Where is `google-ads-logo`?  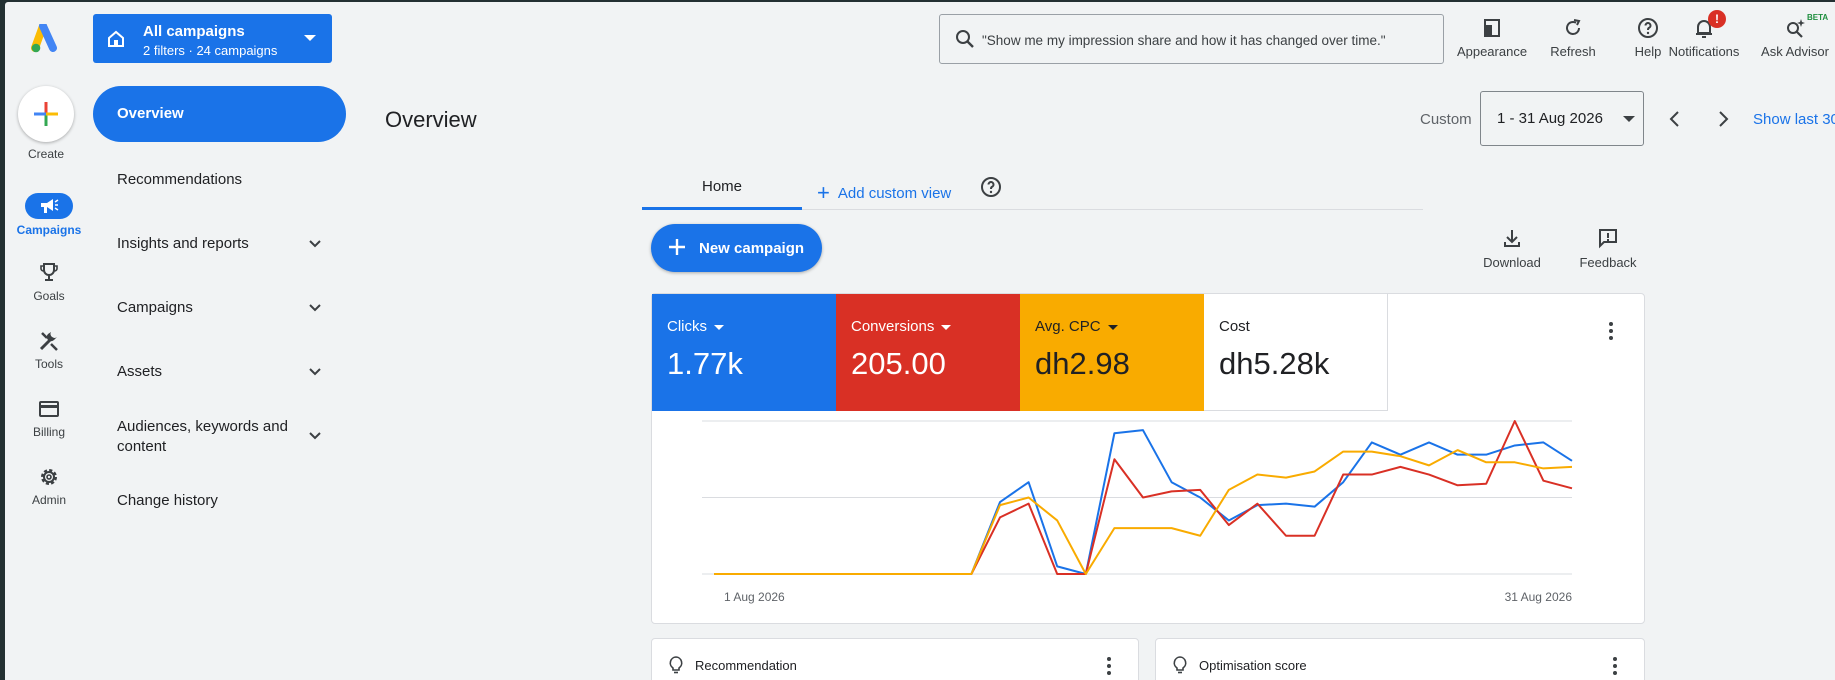 google-ads-logo is located at coordinates (46, 39).